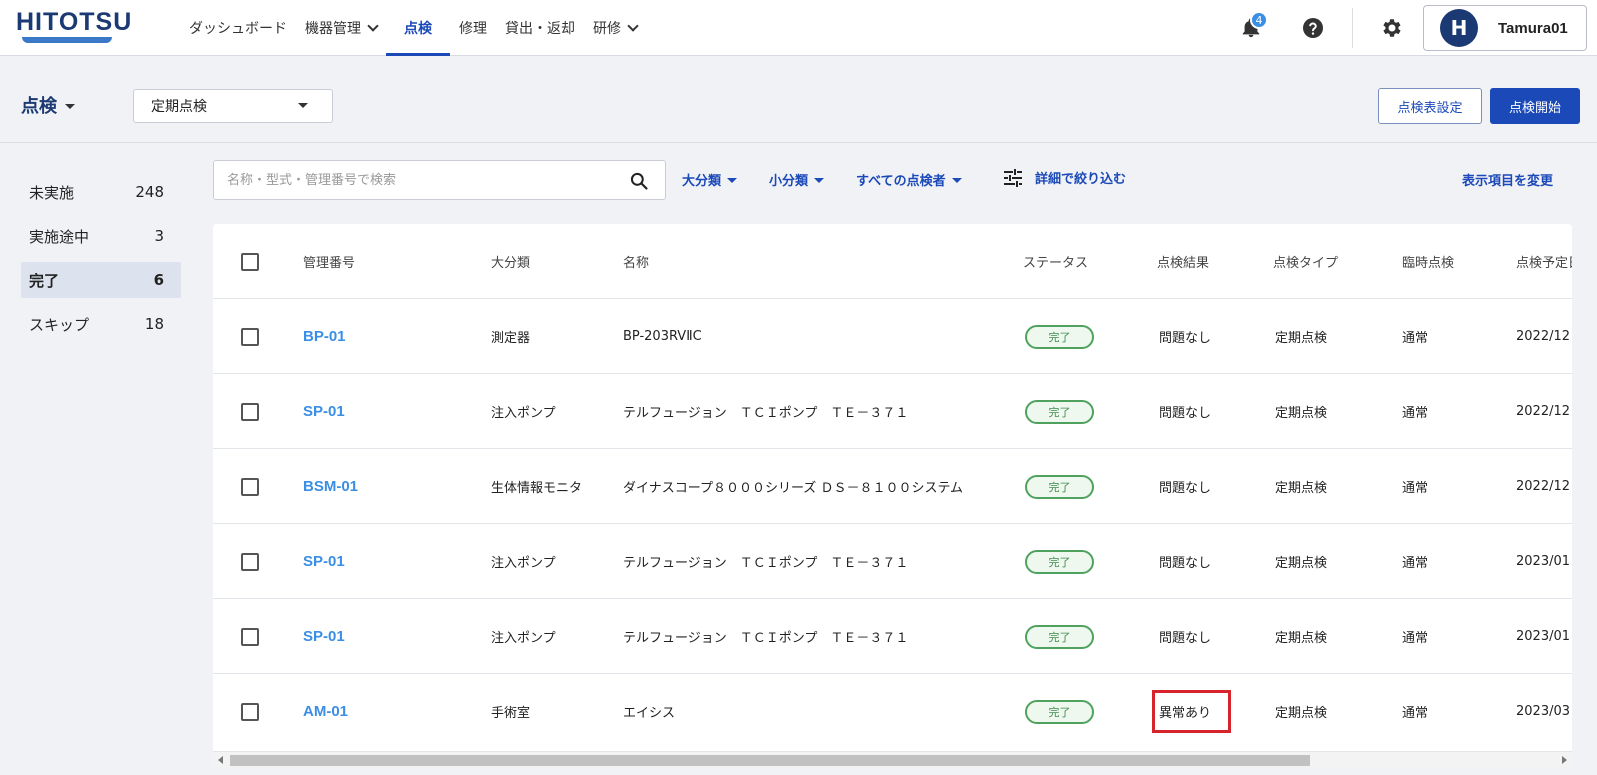 Image resolution: width=1597 pixels, height=775 pixels. What do you see at coordinates (414, 180) in the screenshot?
I see `search-input` at bounding box center [414, 180].